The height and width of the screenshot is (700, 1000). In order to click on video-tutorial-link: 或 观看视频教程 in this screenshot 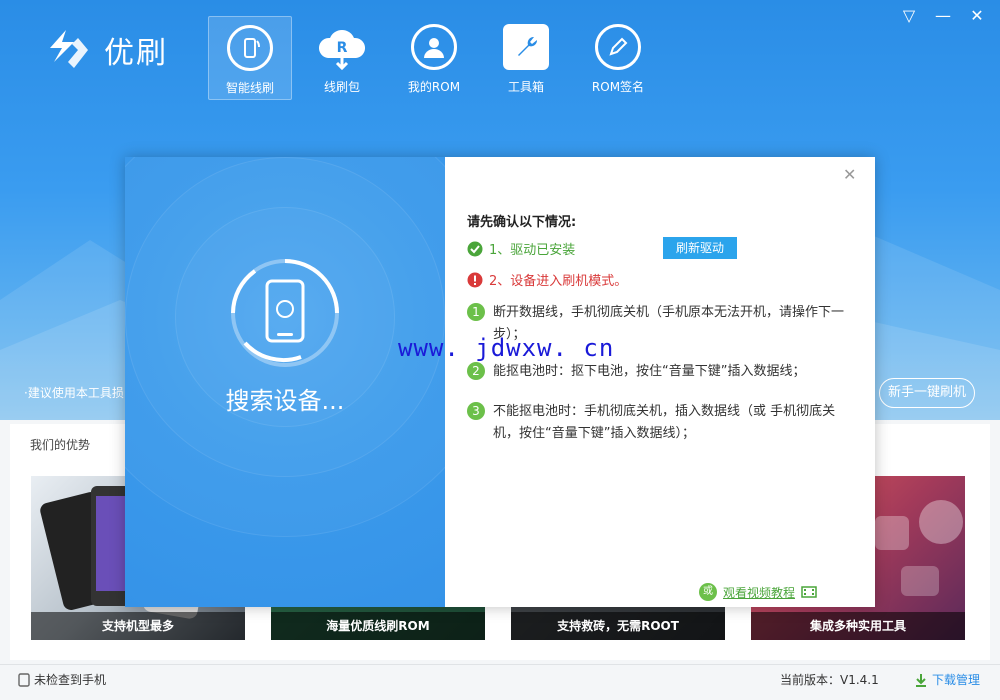, I will do `click(758, 592)`.